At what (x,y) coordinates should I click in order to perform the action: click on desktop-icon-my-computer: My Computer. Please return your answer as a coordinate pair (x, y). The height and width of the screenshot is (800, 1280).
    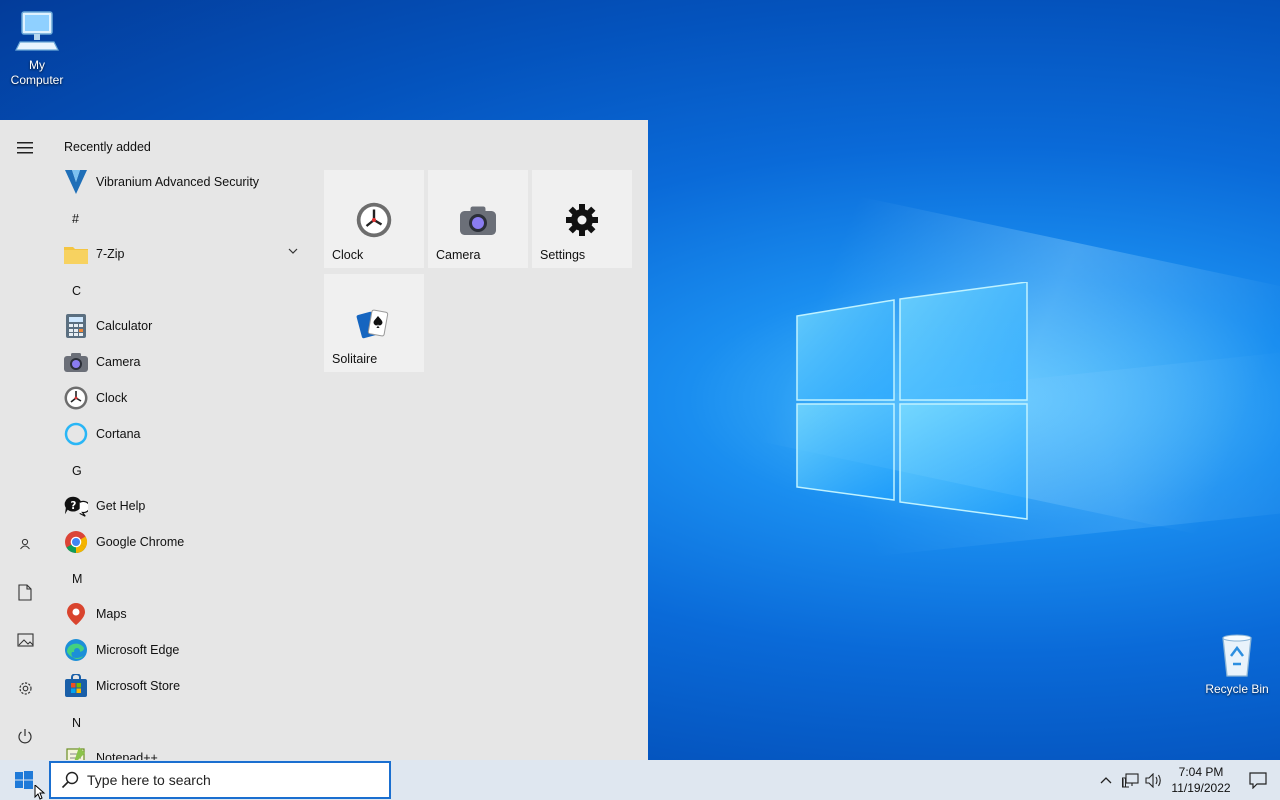
    Looking at the image, I should click on (37, 48).